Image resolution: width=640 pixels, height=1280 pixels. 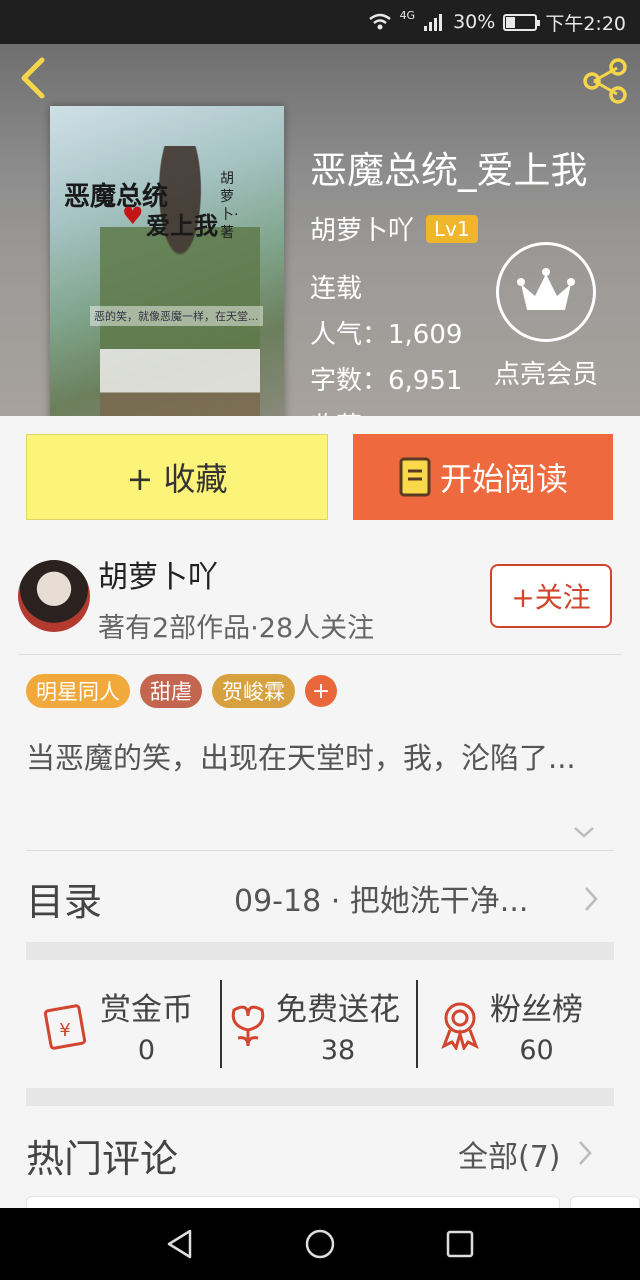 I want to click on fan-ranking: 粉丝榜 60, so click(x=510, y=1025).